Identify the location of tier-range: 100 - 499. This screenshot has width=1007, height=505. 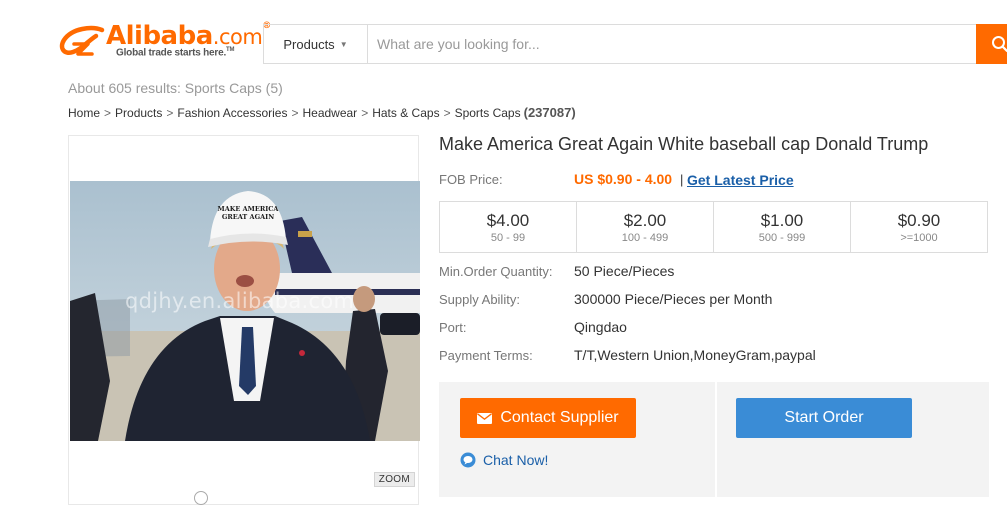
(645, 238).